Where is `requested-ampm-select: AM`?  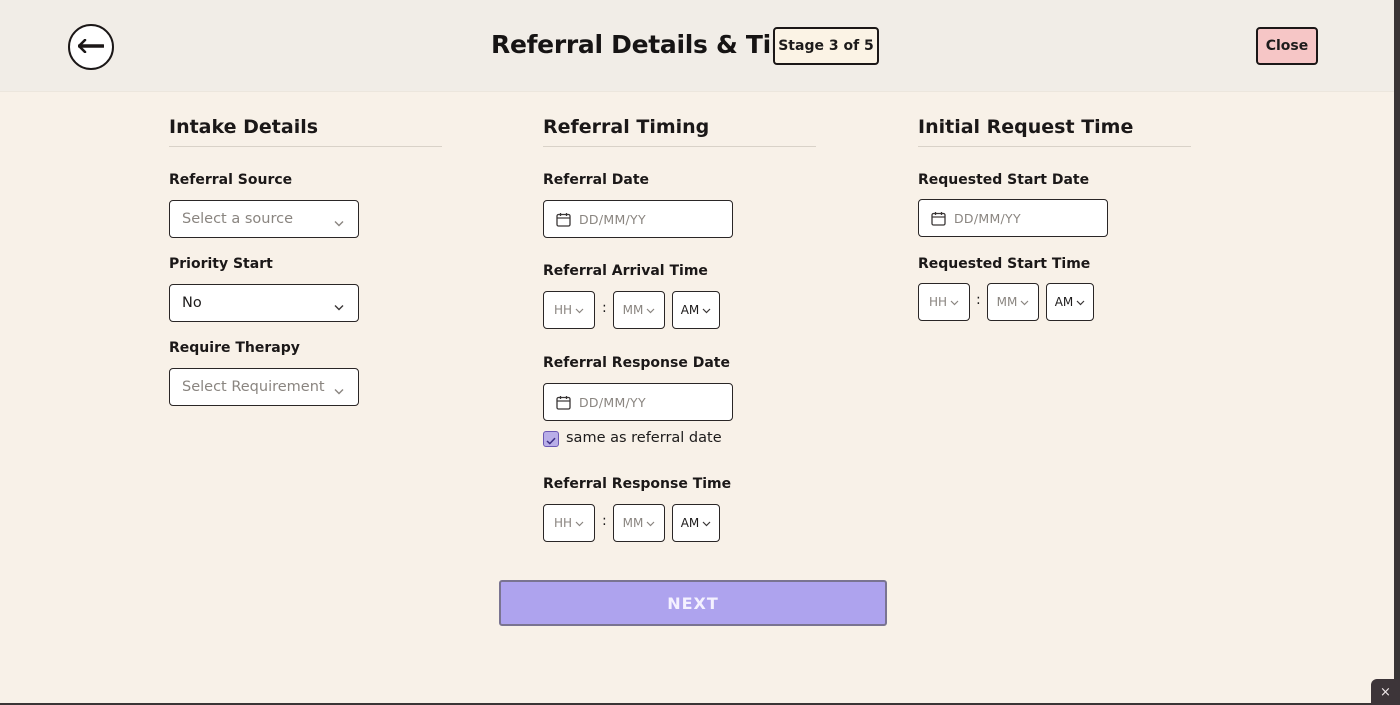 requested-ampm-select: AM is located at coordinates (1070, 302).